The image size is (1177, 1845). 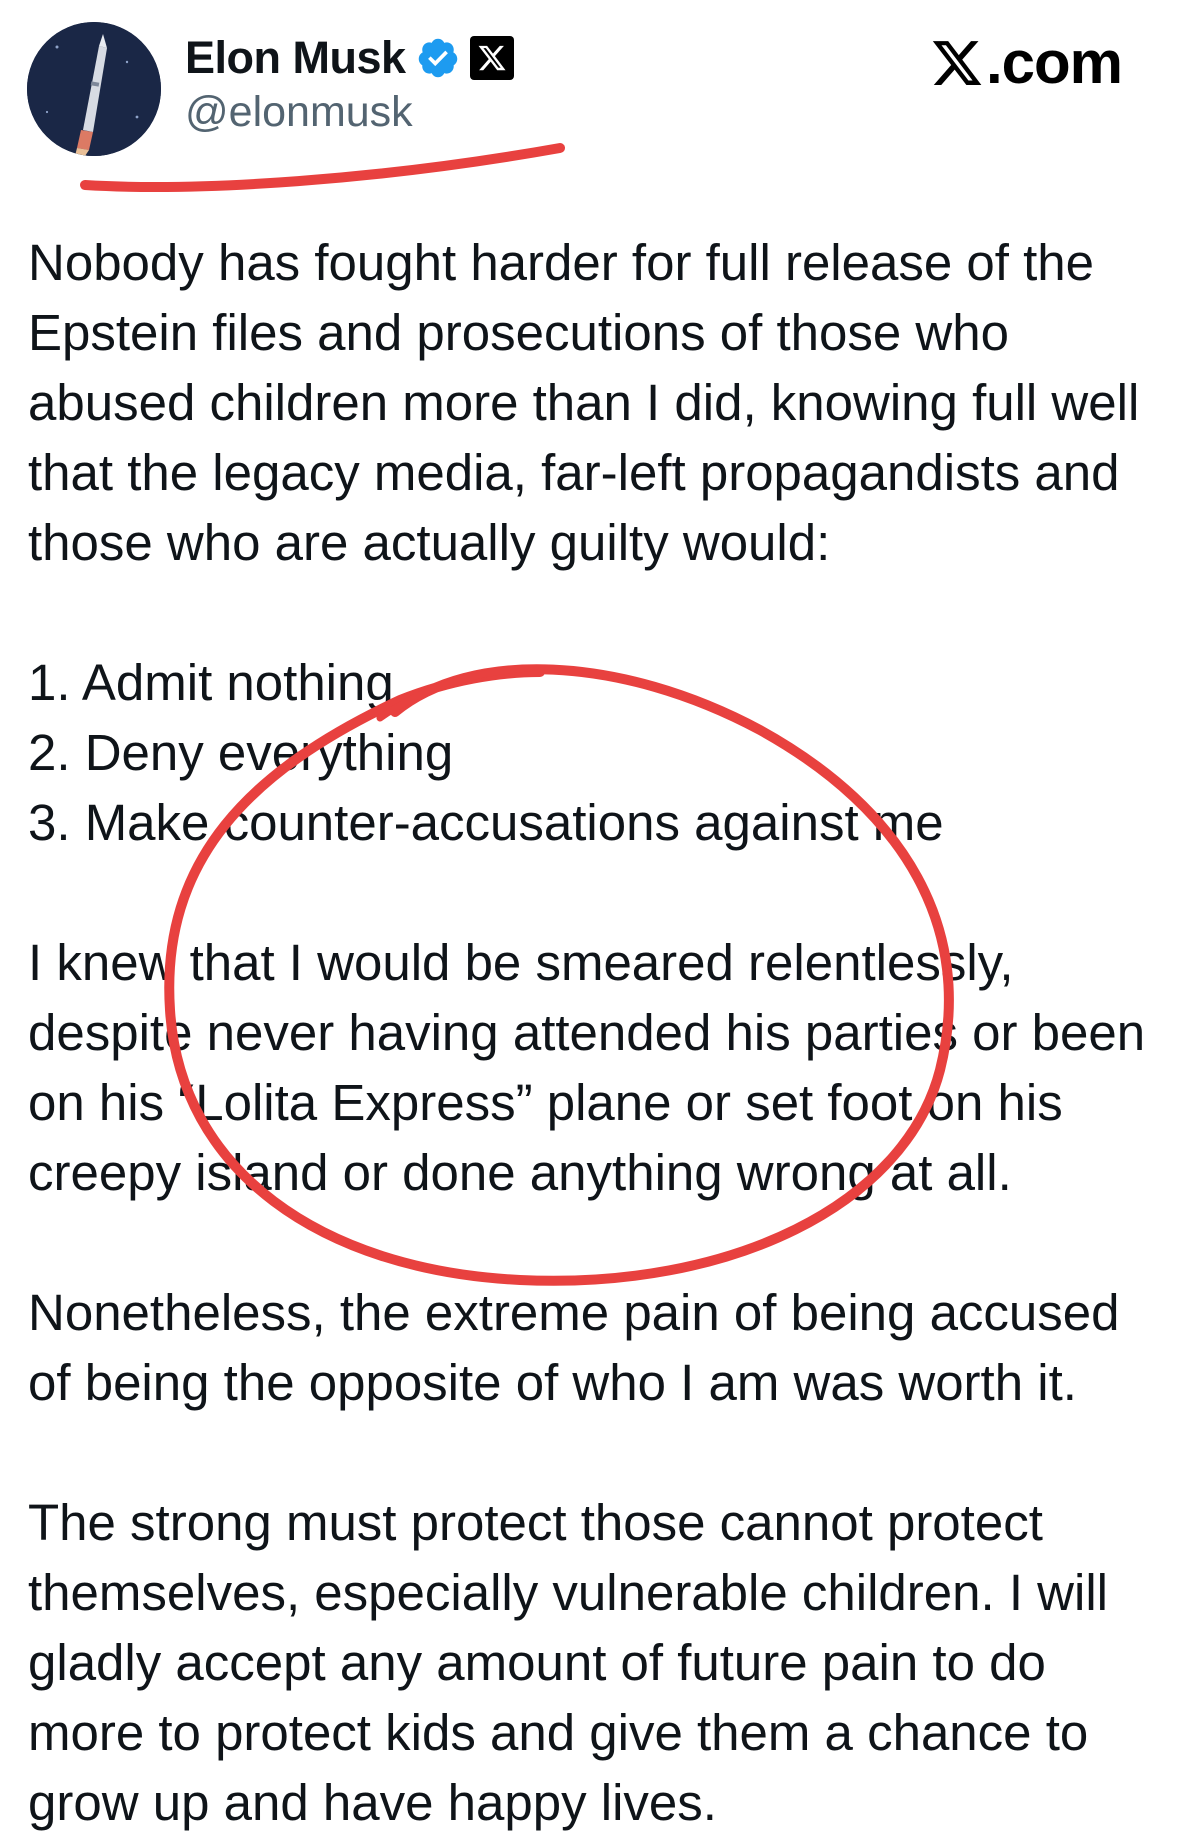 I want to click on list-item: 3. Make counter-accusations against me, so click(x=486, y=822).